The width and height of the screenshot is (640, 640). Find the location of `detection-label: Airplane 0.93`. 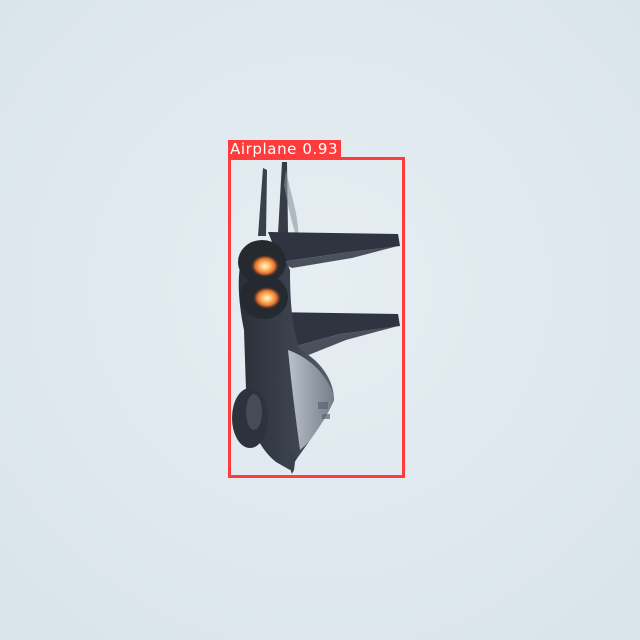

detection-label: Airplane 0.93 is located at coordinates (285, 149).